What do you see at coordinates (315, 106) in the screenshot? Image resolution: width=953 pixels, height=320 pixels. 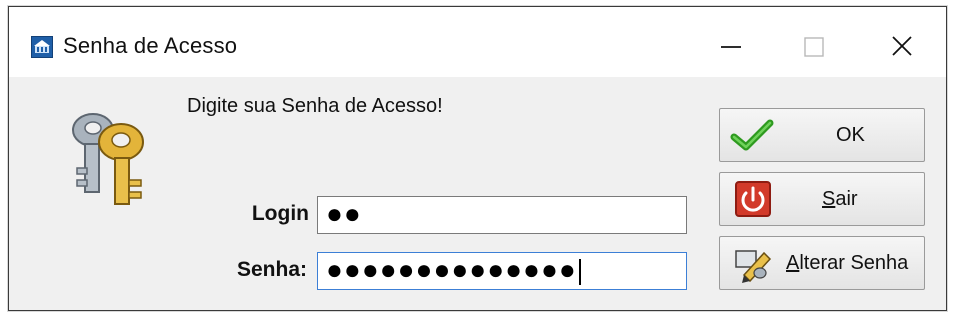 I see `prompt-text: Digite sua Senha de Acesso!` at bounding box center [315, 106].